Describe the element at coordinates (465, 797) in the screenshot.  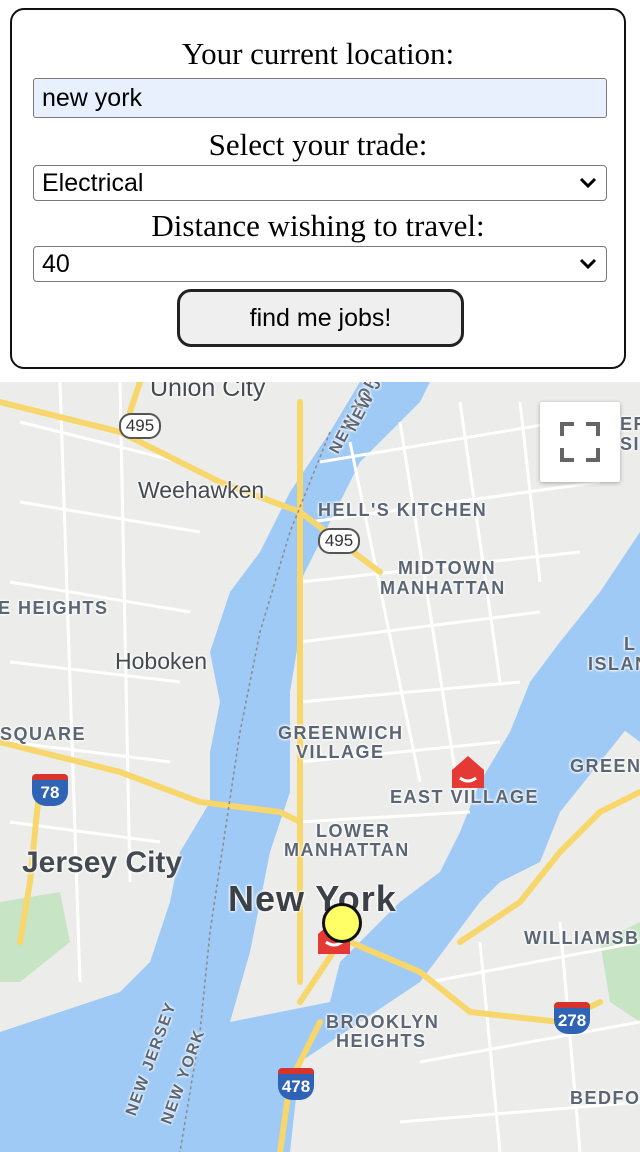
I see `label-east-village: EAST VILLAGE` at that location.